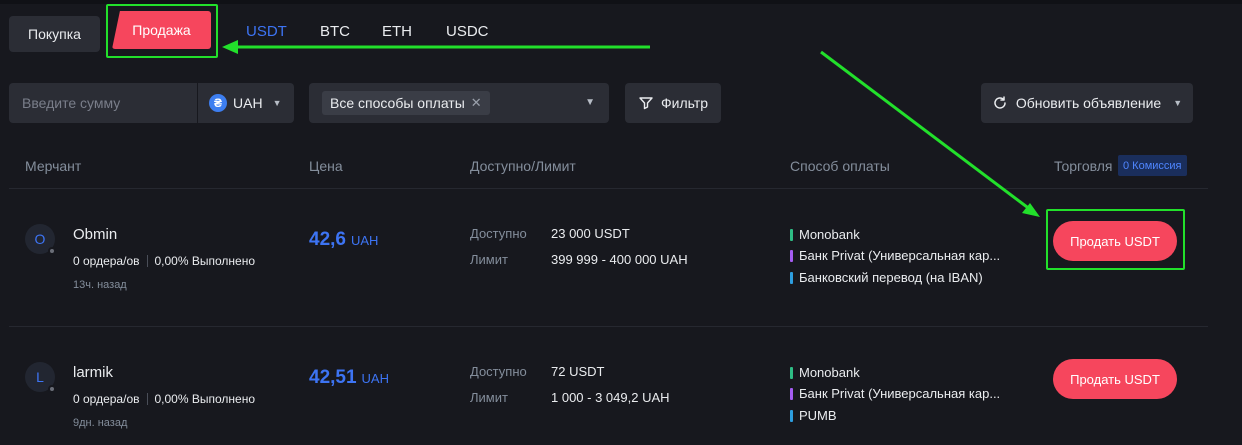  Describe the element at coordinates (891, 277) in the screenshot. I see `method-name: Банковский перевод (на IBAN)` at that location.